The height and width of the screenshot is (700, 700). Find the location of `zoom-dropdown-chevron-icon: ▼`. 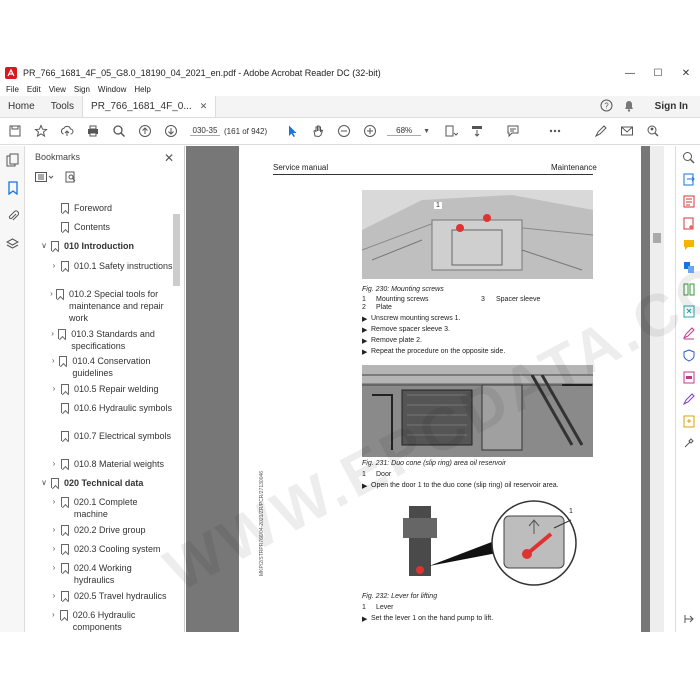

zoom-dropdown-chevron-icon: ▼ is located at coordinates (426, 131).